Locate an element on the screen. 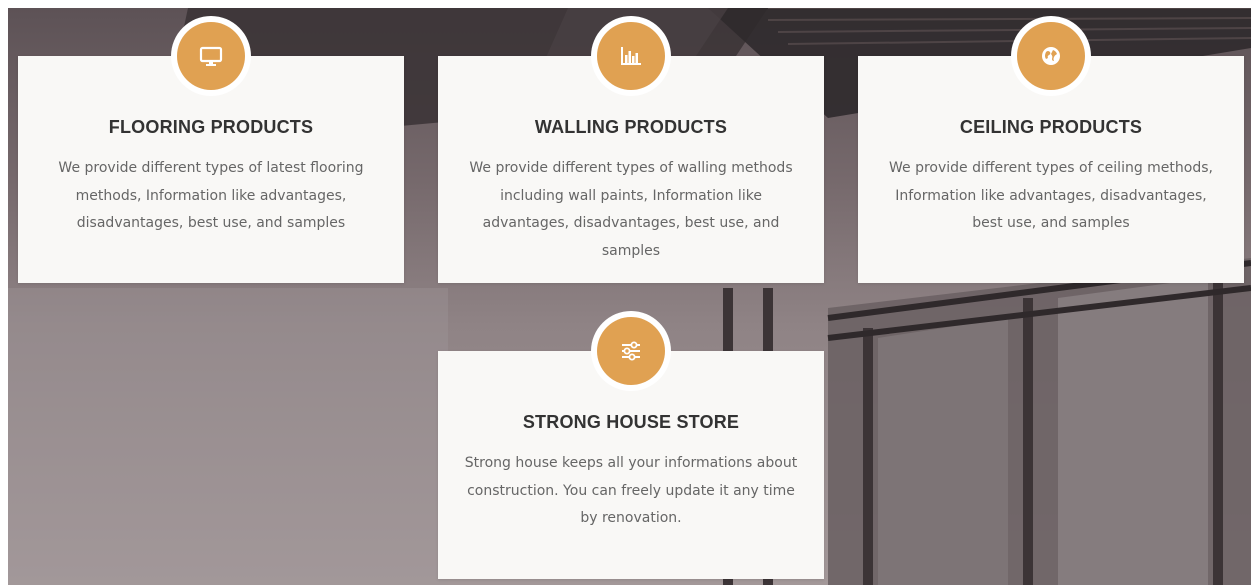 The width and height of the screenshot is (1251, 585). globe-icon is located at coordinates (1051, 56).